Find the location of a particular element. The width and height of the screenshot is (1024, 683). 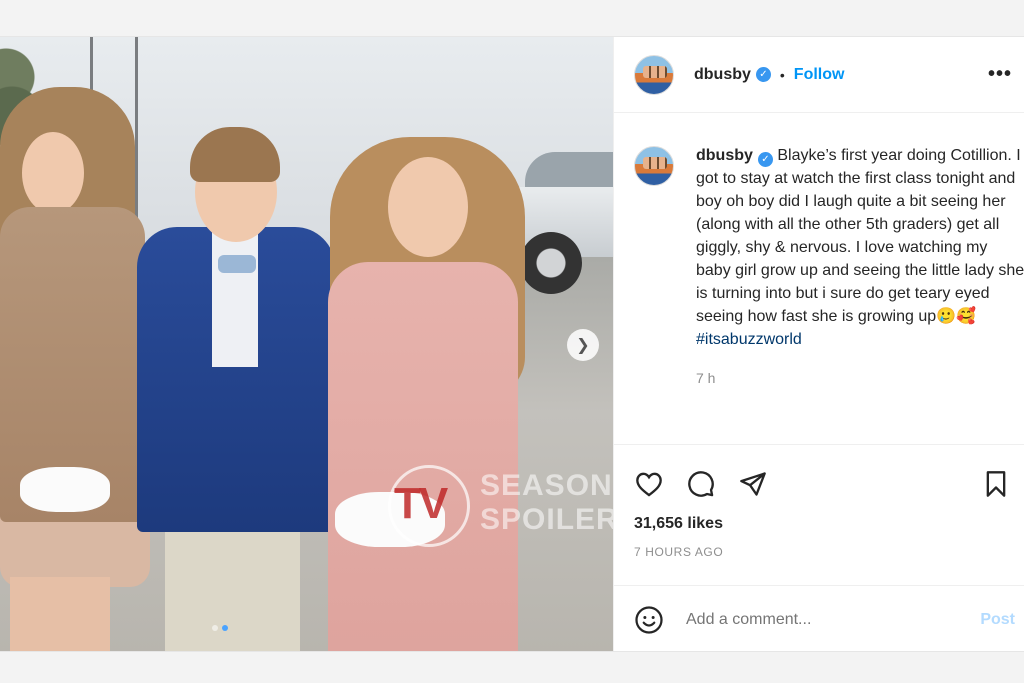

post-actions: 31,656 likes 7 HOURS AGO is located at coordinates (819, 501).